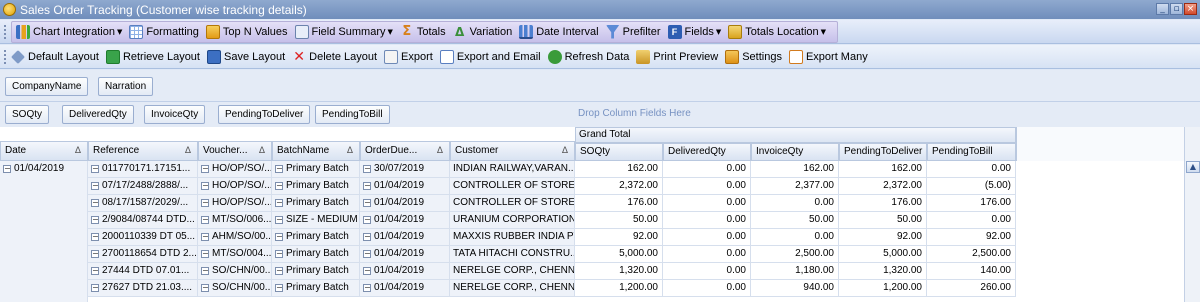 The width and height of the screenshot is (1200, 302). What do you see at coordinates (883, 254) in the screenshot?
I see `value-cell-pendingtodeliver: 5,000.00` at bounding box center [883, 254].